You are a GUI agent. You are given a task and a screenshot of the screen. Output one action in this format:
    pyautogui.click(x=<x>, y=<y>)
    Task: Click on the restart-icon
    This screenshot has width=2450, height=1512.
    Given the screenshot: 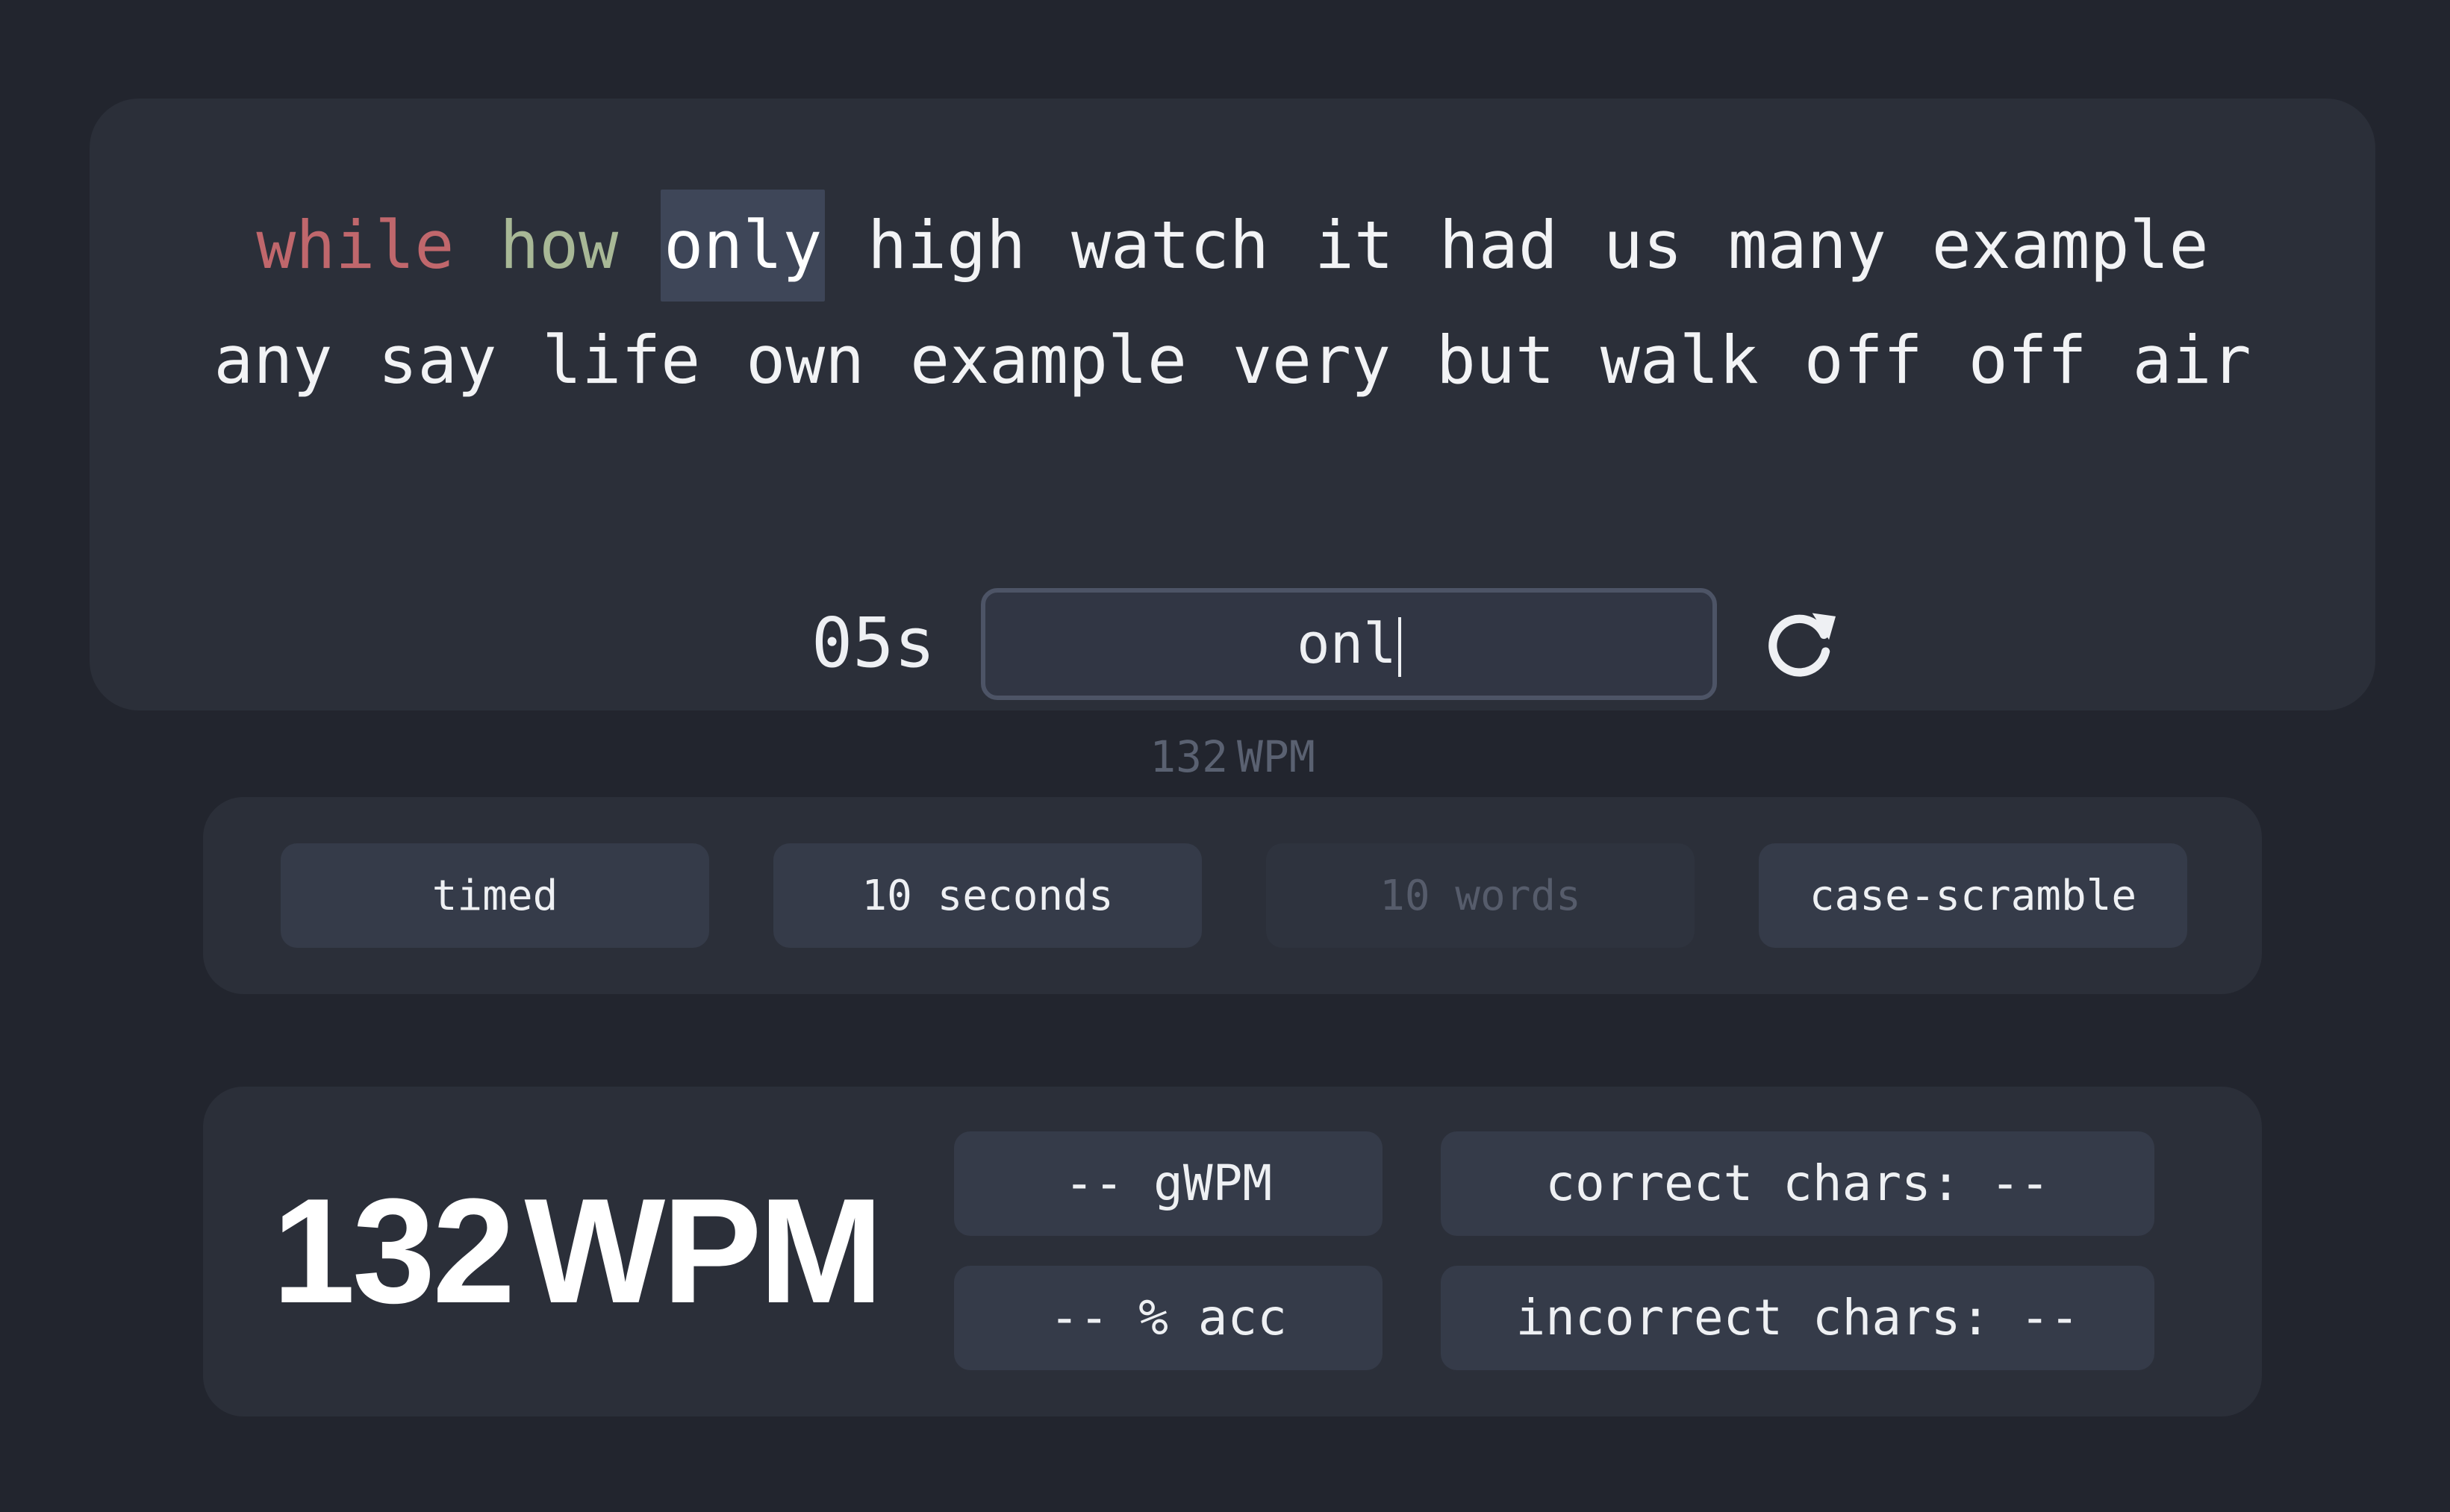 What is the action you would take?
    pyautogui.click(x=1802, y=645)
    